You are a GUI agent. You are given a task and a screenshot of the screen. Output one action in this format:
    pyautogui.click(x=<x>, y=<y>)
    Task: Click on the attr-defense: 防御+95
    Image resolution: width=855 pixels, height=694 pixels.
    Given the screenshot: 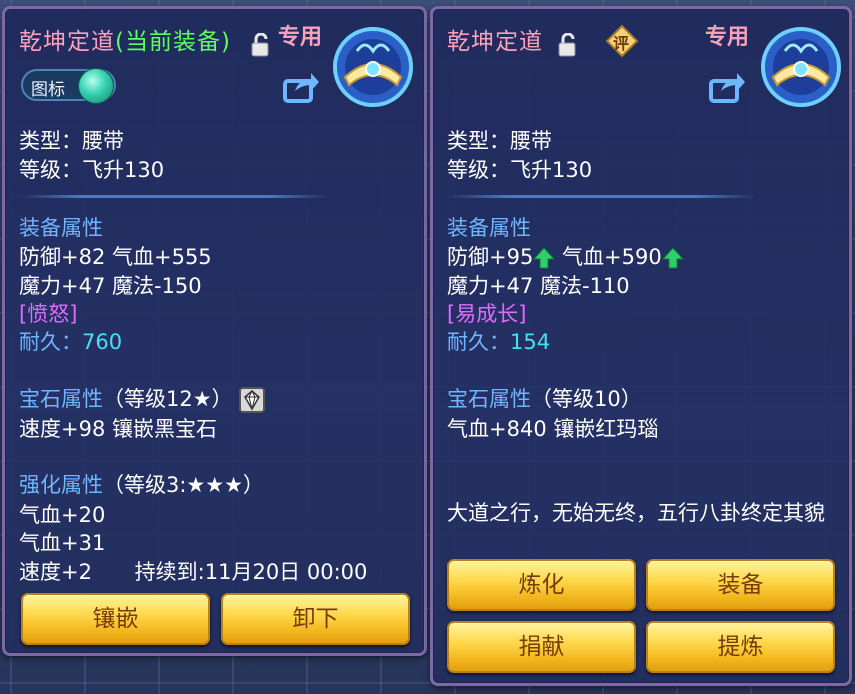 What is the action you would take?
    pyautogui.click(x=490, y=257)
    